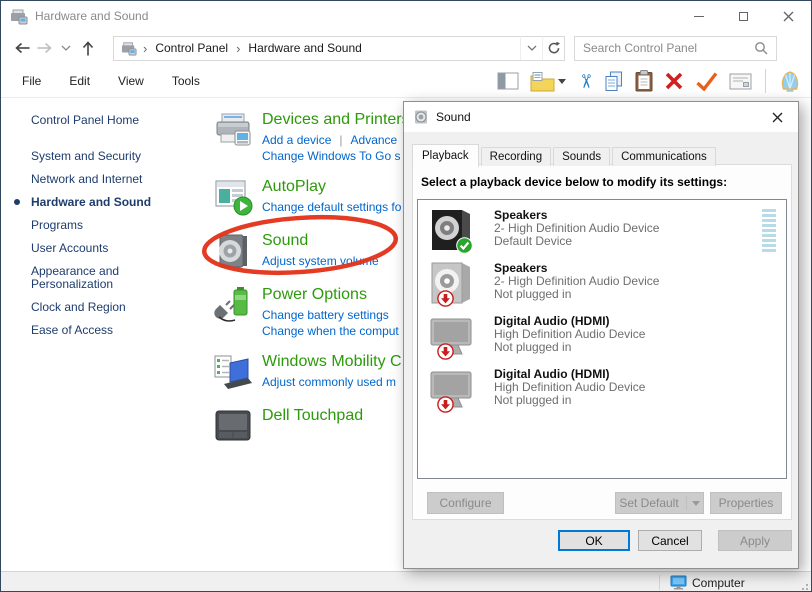 The height and width of the screenshot is (592, 812). What do you see at coordinates (92, 16) in the screenshot?
I see `window-title: Hardware and Sound` at bounding box center [92, 16].